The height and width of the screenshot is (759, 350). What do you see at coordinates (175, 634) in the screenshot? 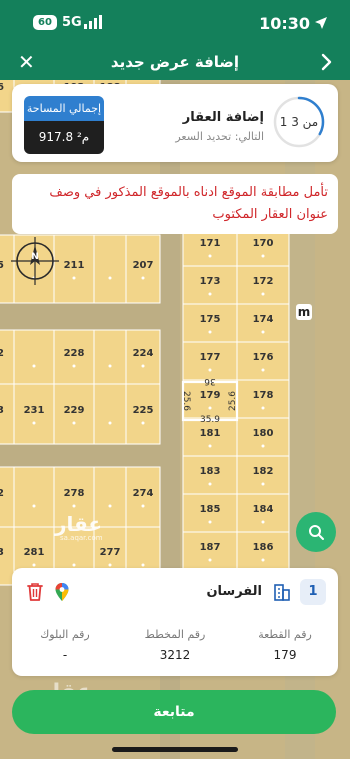
I see `plan-number-label: رقم المخطط` at bounding box center [175, 634].